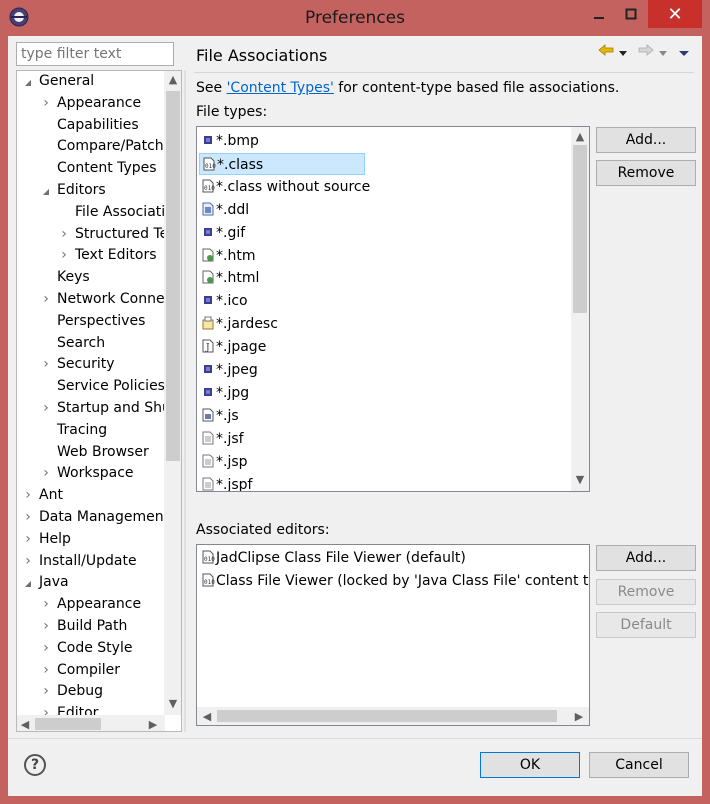 This screenshot has width=710, height=804. I want to click on file-type-row: *.ddl, so click(228, 210).